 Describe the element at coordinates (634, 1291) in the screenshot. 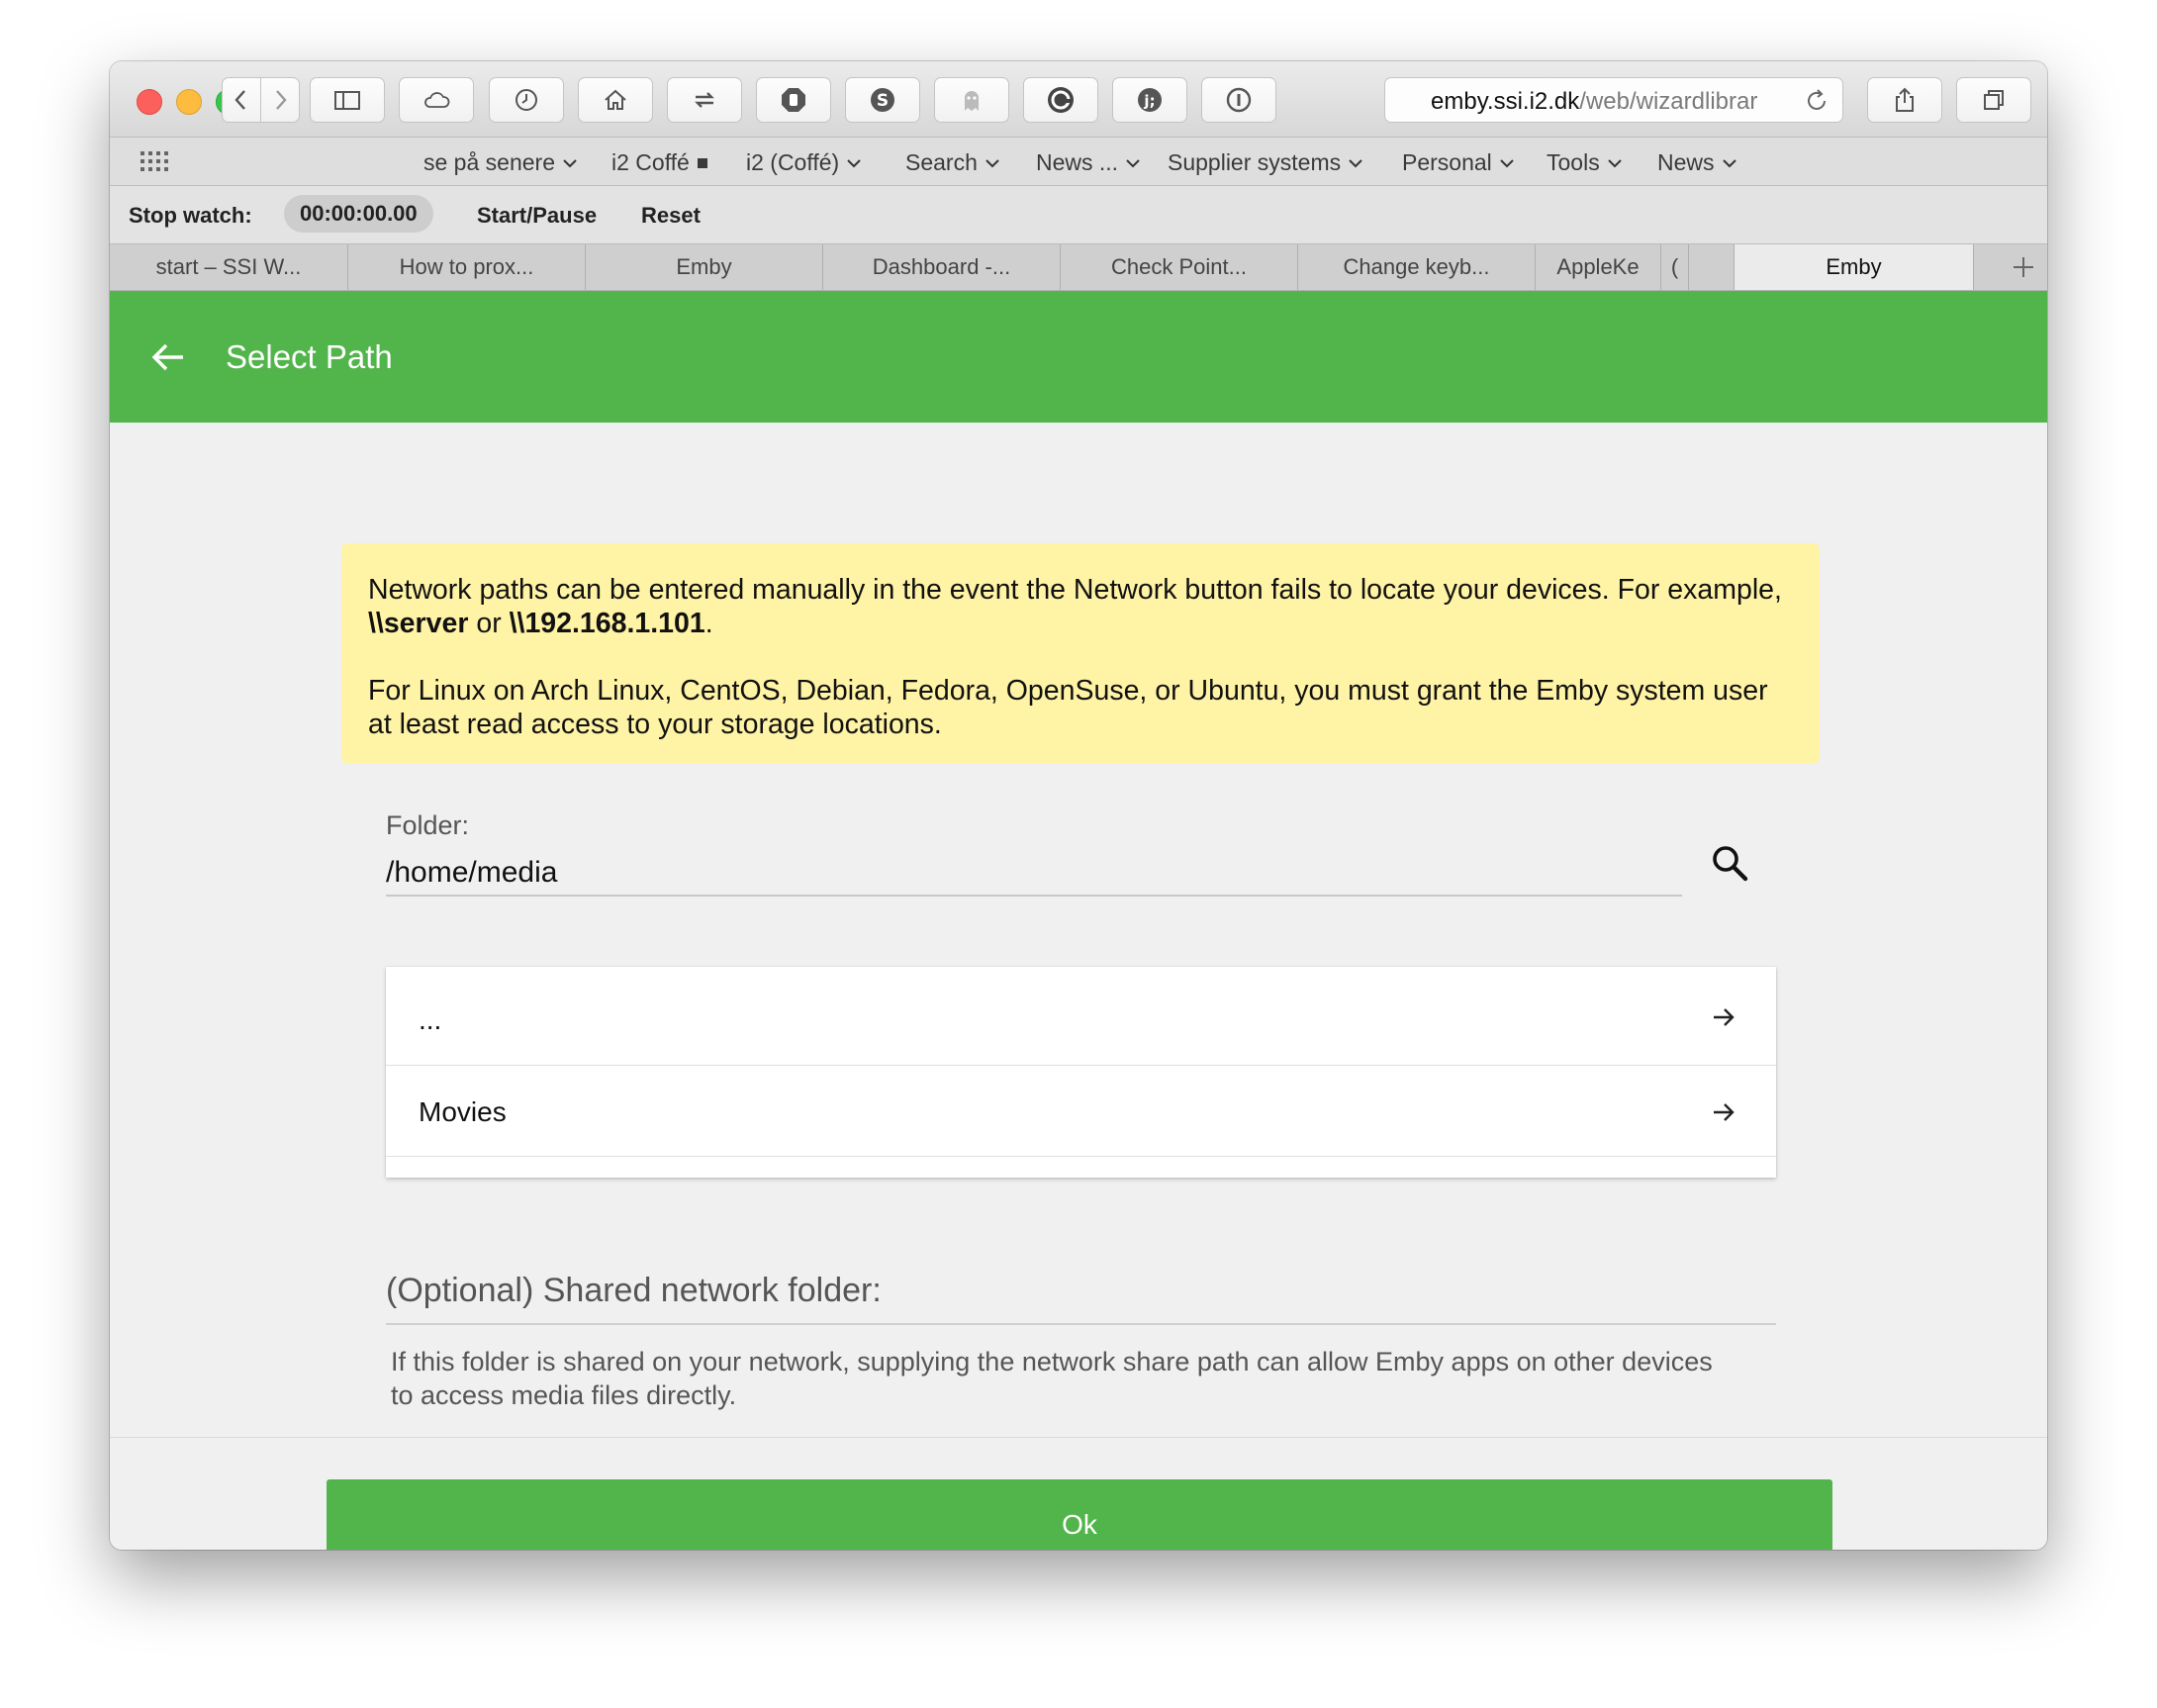

I see `shared-folder-input: (Optional) Shared network folder:` at that location.